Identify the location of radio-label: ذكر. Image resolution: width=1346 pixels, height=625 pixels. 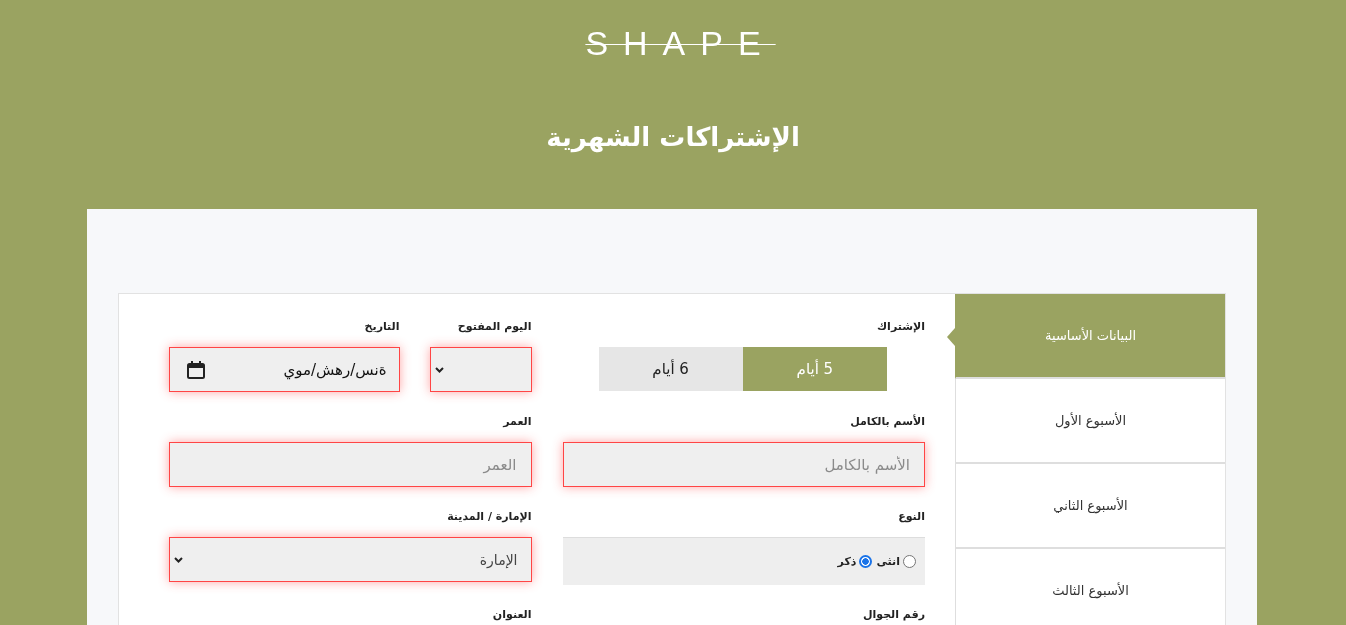
(847, 561).